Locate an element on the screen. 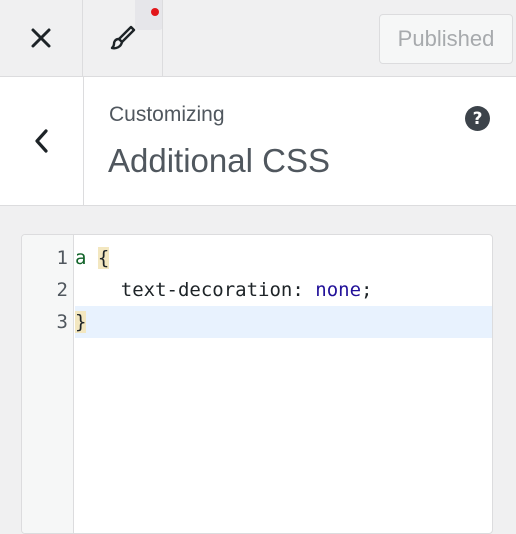 The height and width of the screenshot is (534, 516). code-text: text-decoration: none; is located at coordinates (283, 290).